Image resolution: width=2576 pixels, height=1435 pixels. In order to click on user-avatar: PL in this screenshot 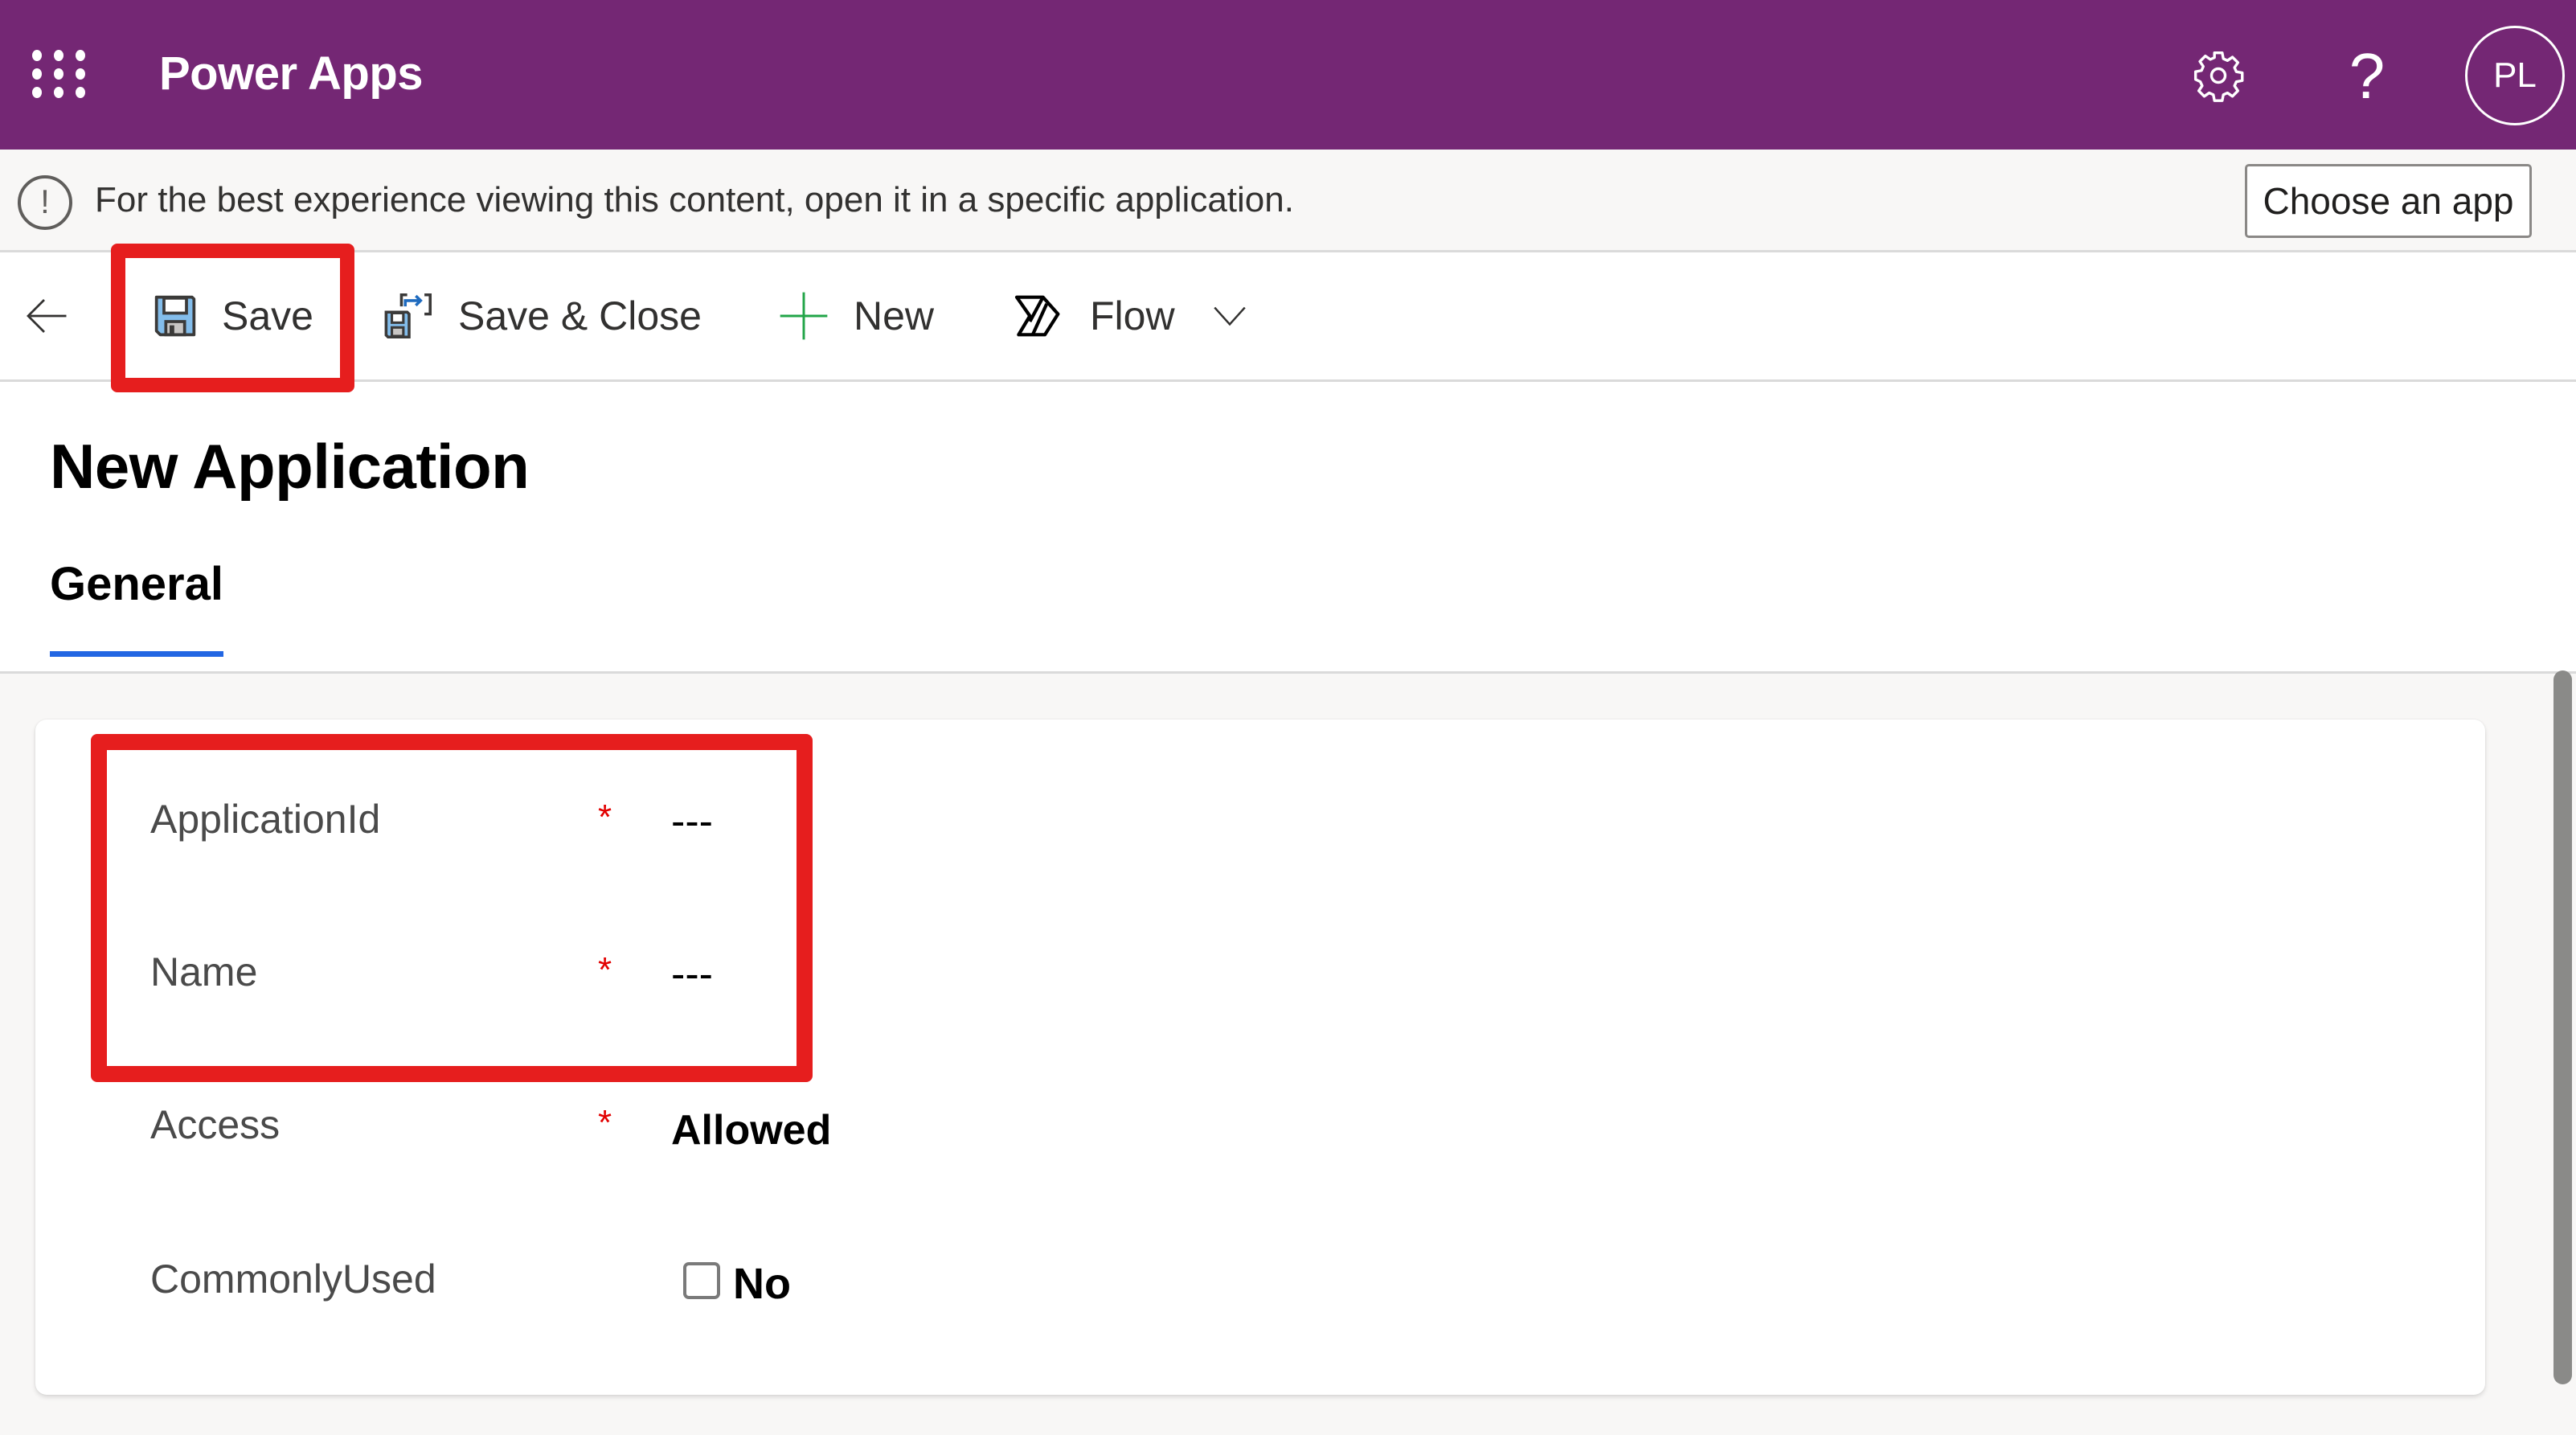, I will do `click(2515, 76)`.